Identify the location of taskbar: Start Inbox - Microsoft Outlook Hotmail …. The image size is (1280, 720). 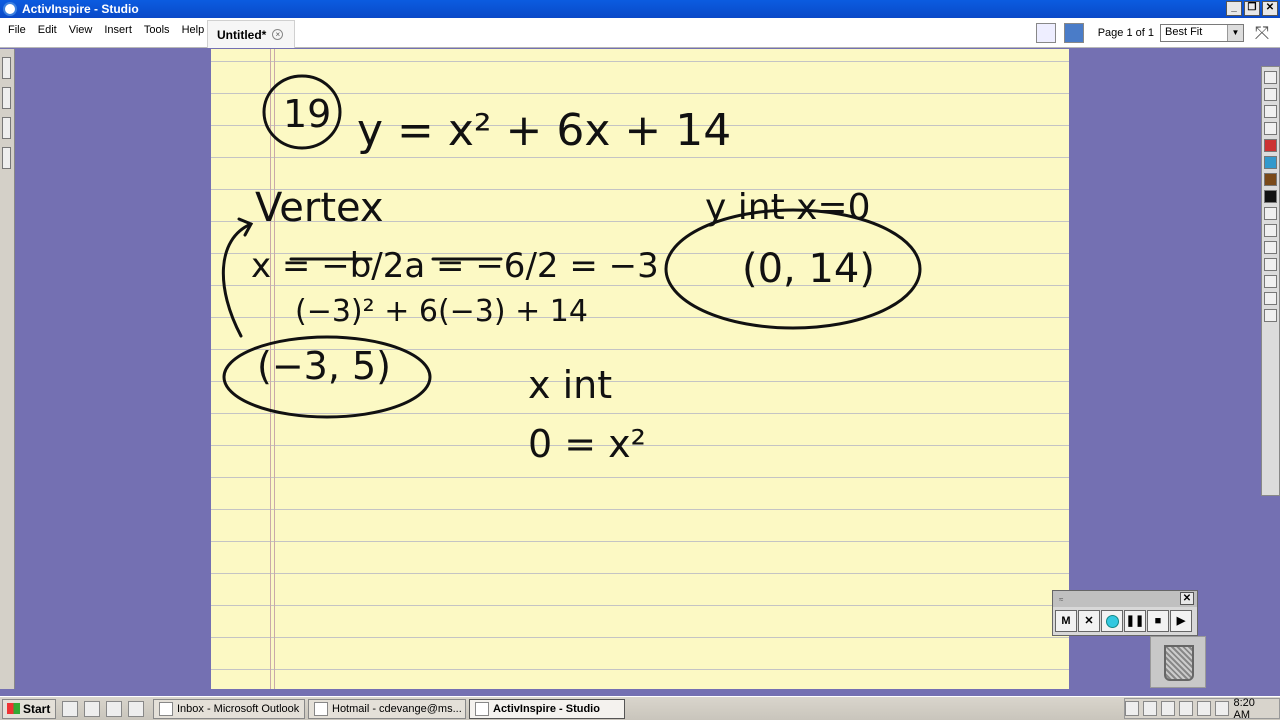
(640, 708).